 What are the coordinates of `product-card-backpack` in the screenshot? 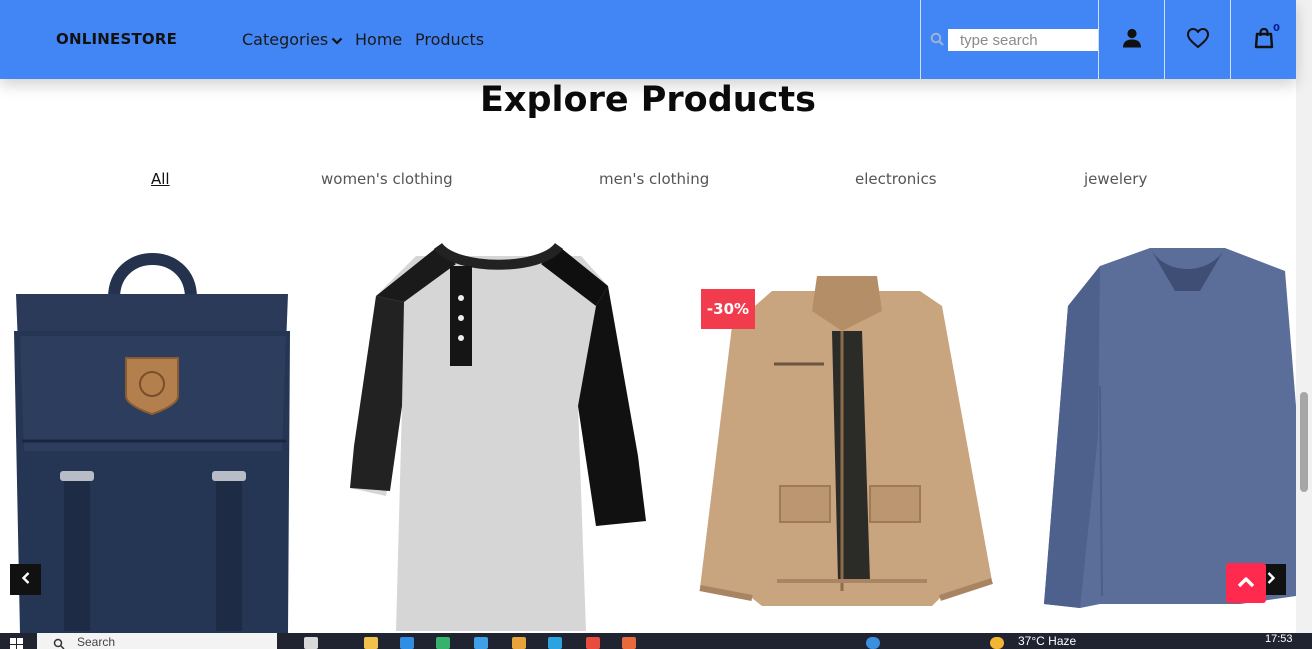 It's located at (151, 434).